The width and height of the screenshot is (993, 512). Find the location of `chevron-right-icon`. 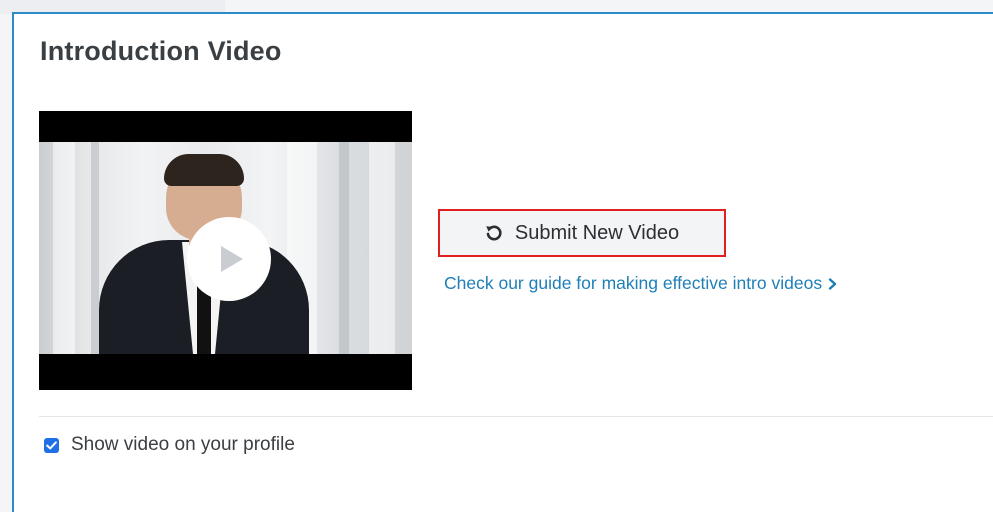

chevron-right-icon is located at coordinates (832, 283).